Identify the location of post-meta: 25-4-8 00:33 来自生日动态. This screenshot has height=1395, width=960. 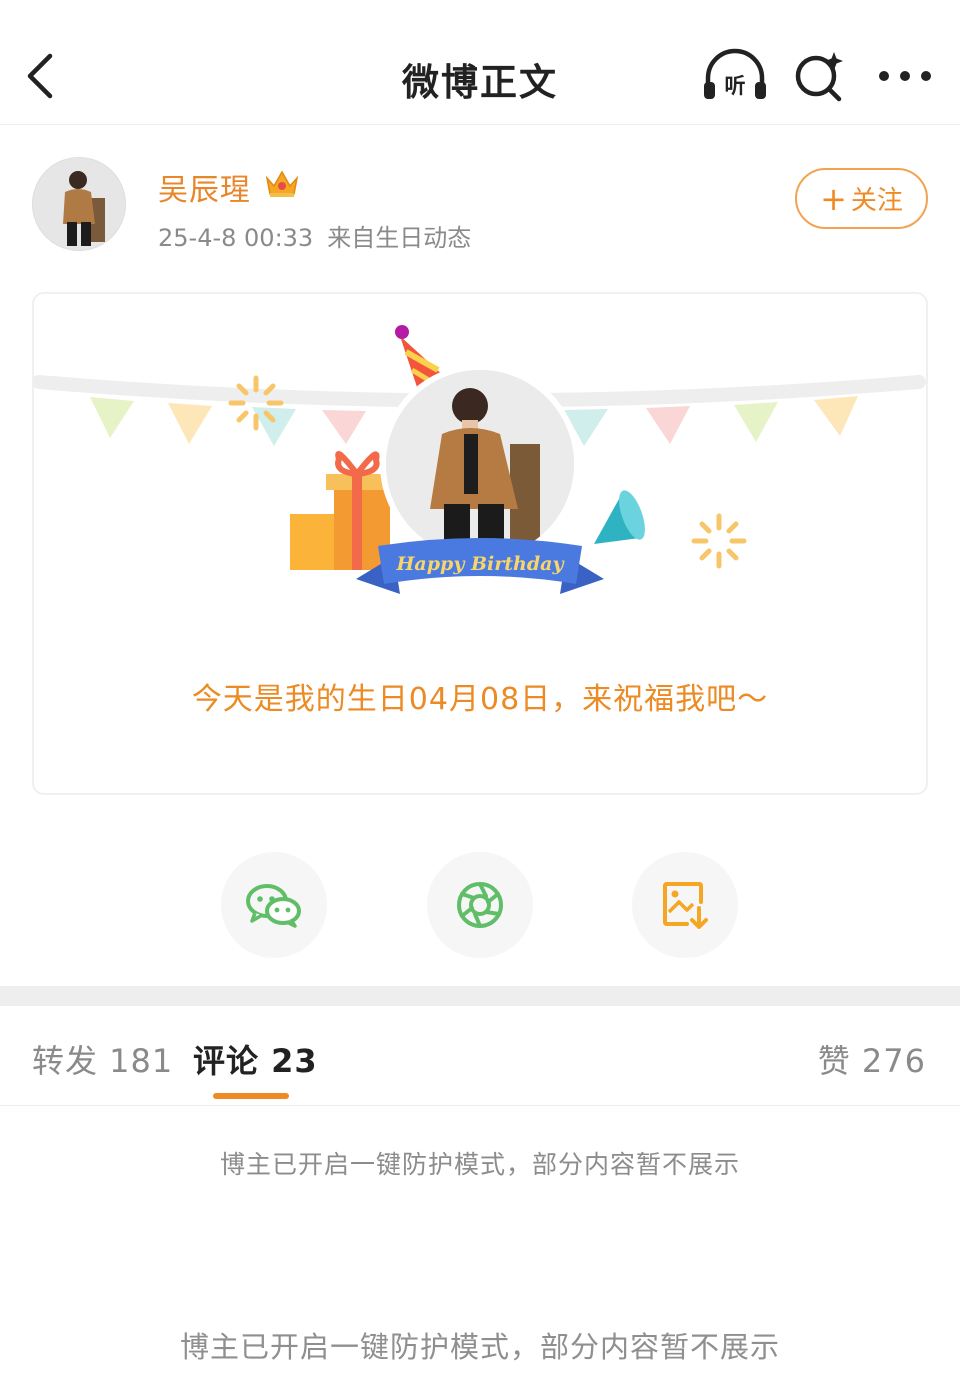
(314, 235).